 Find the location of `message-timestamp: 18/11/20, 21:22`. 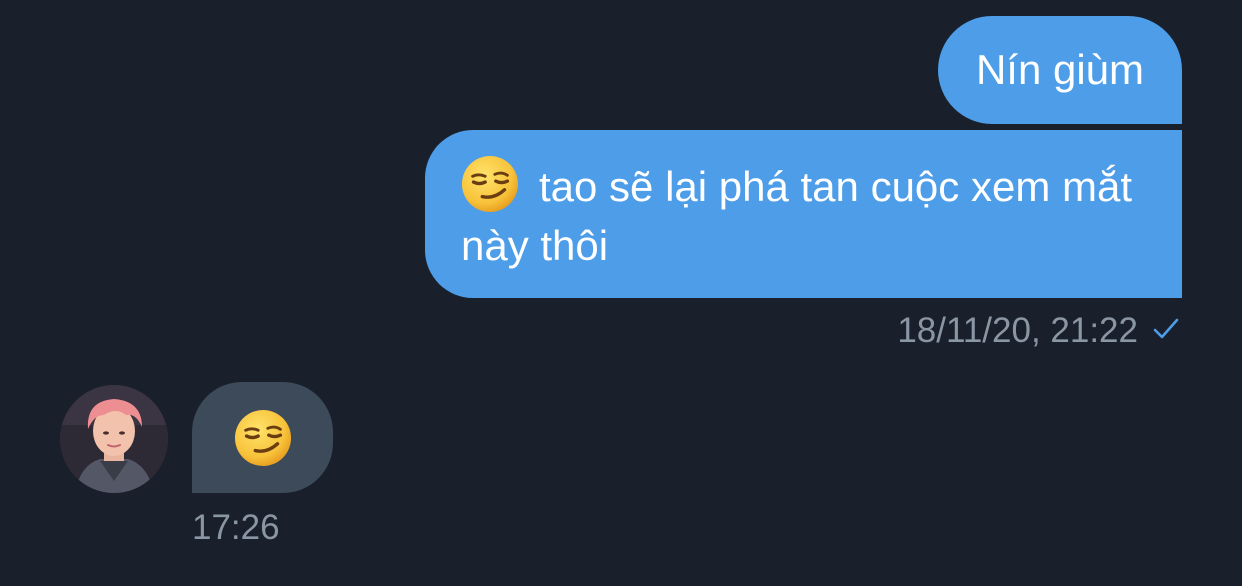

message-timestamp: 18/11/20, 21:22 is located at coordinates (1017, 330).